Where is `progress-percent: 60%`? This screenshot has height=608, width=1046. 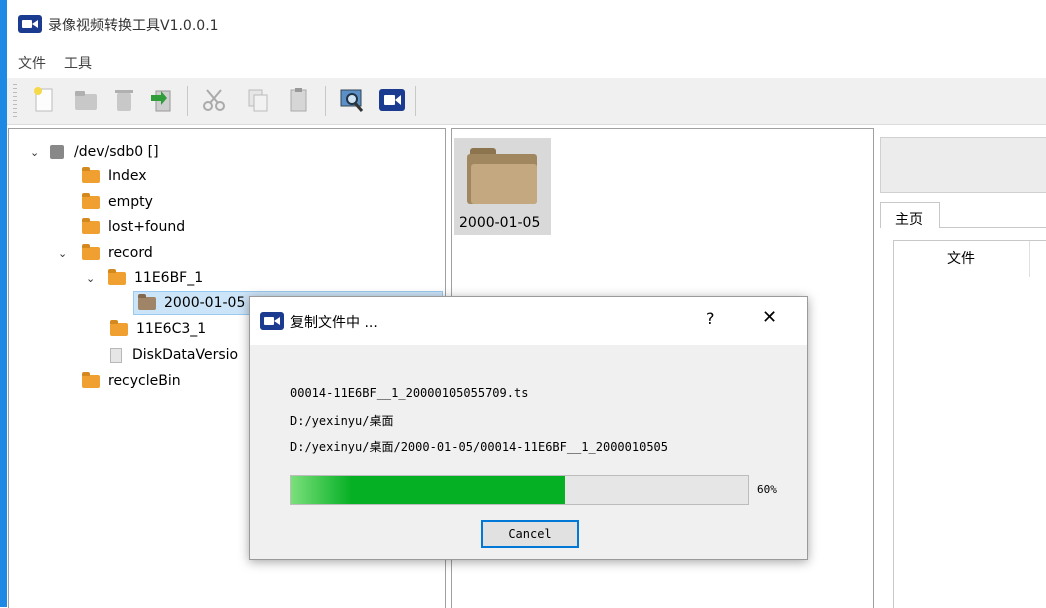
progress-percent: 60% is located at coordinates (767, 489).